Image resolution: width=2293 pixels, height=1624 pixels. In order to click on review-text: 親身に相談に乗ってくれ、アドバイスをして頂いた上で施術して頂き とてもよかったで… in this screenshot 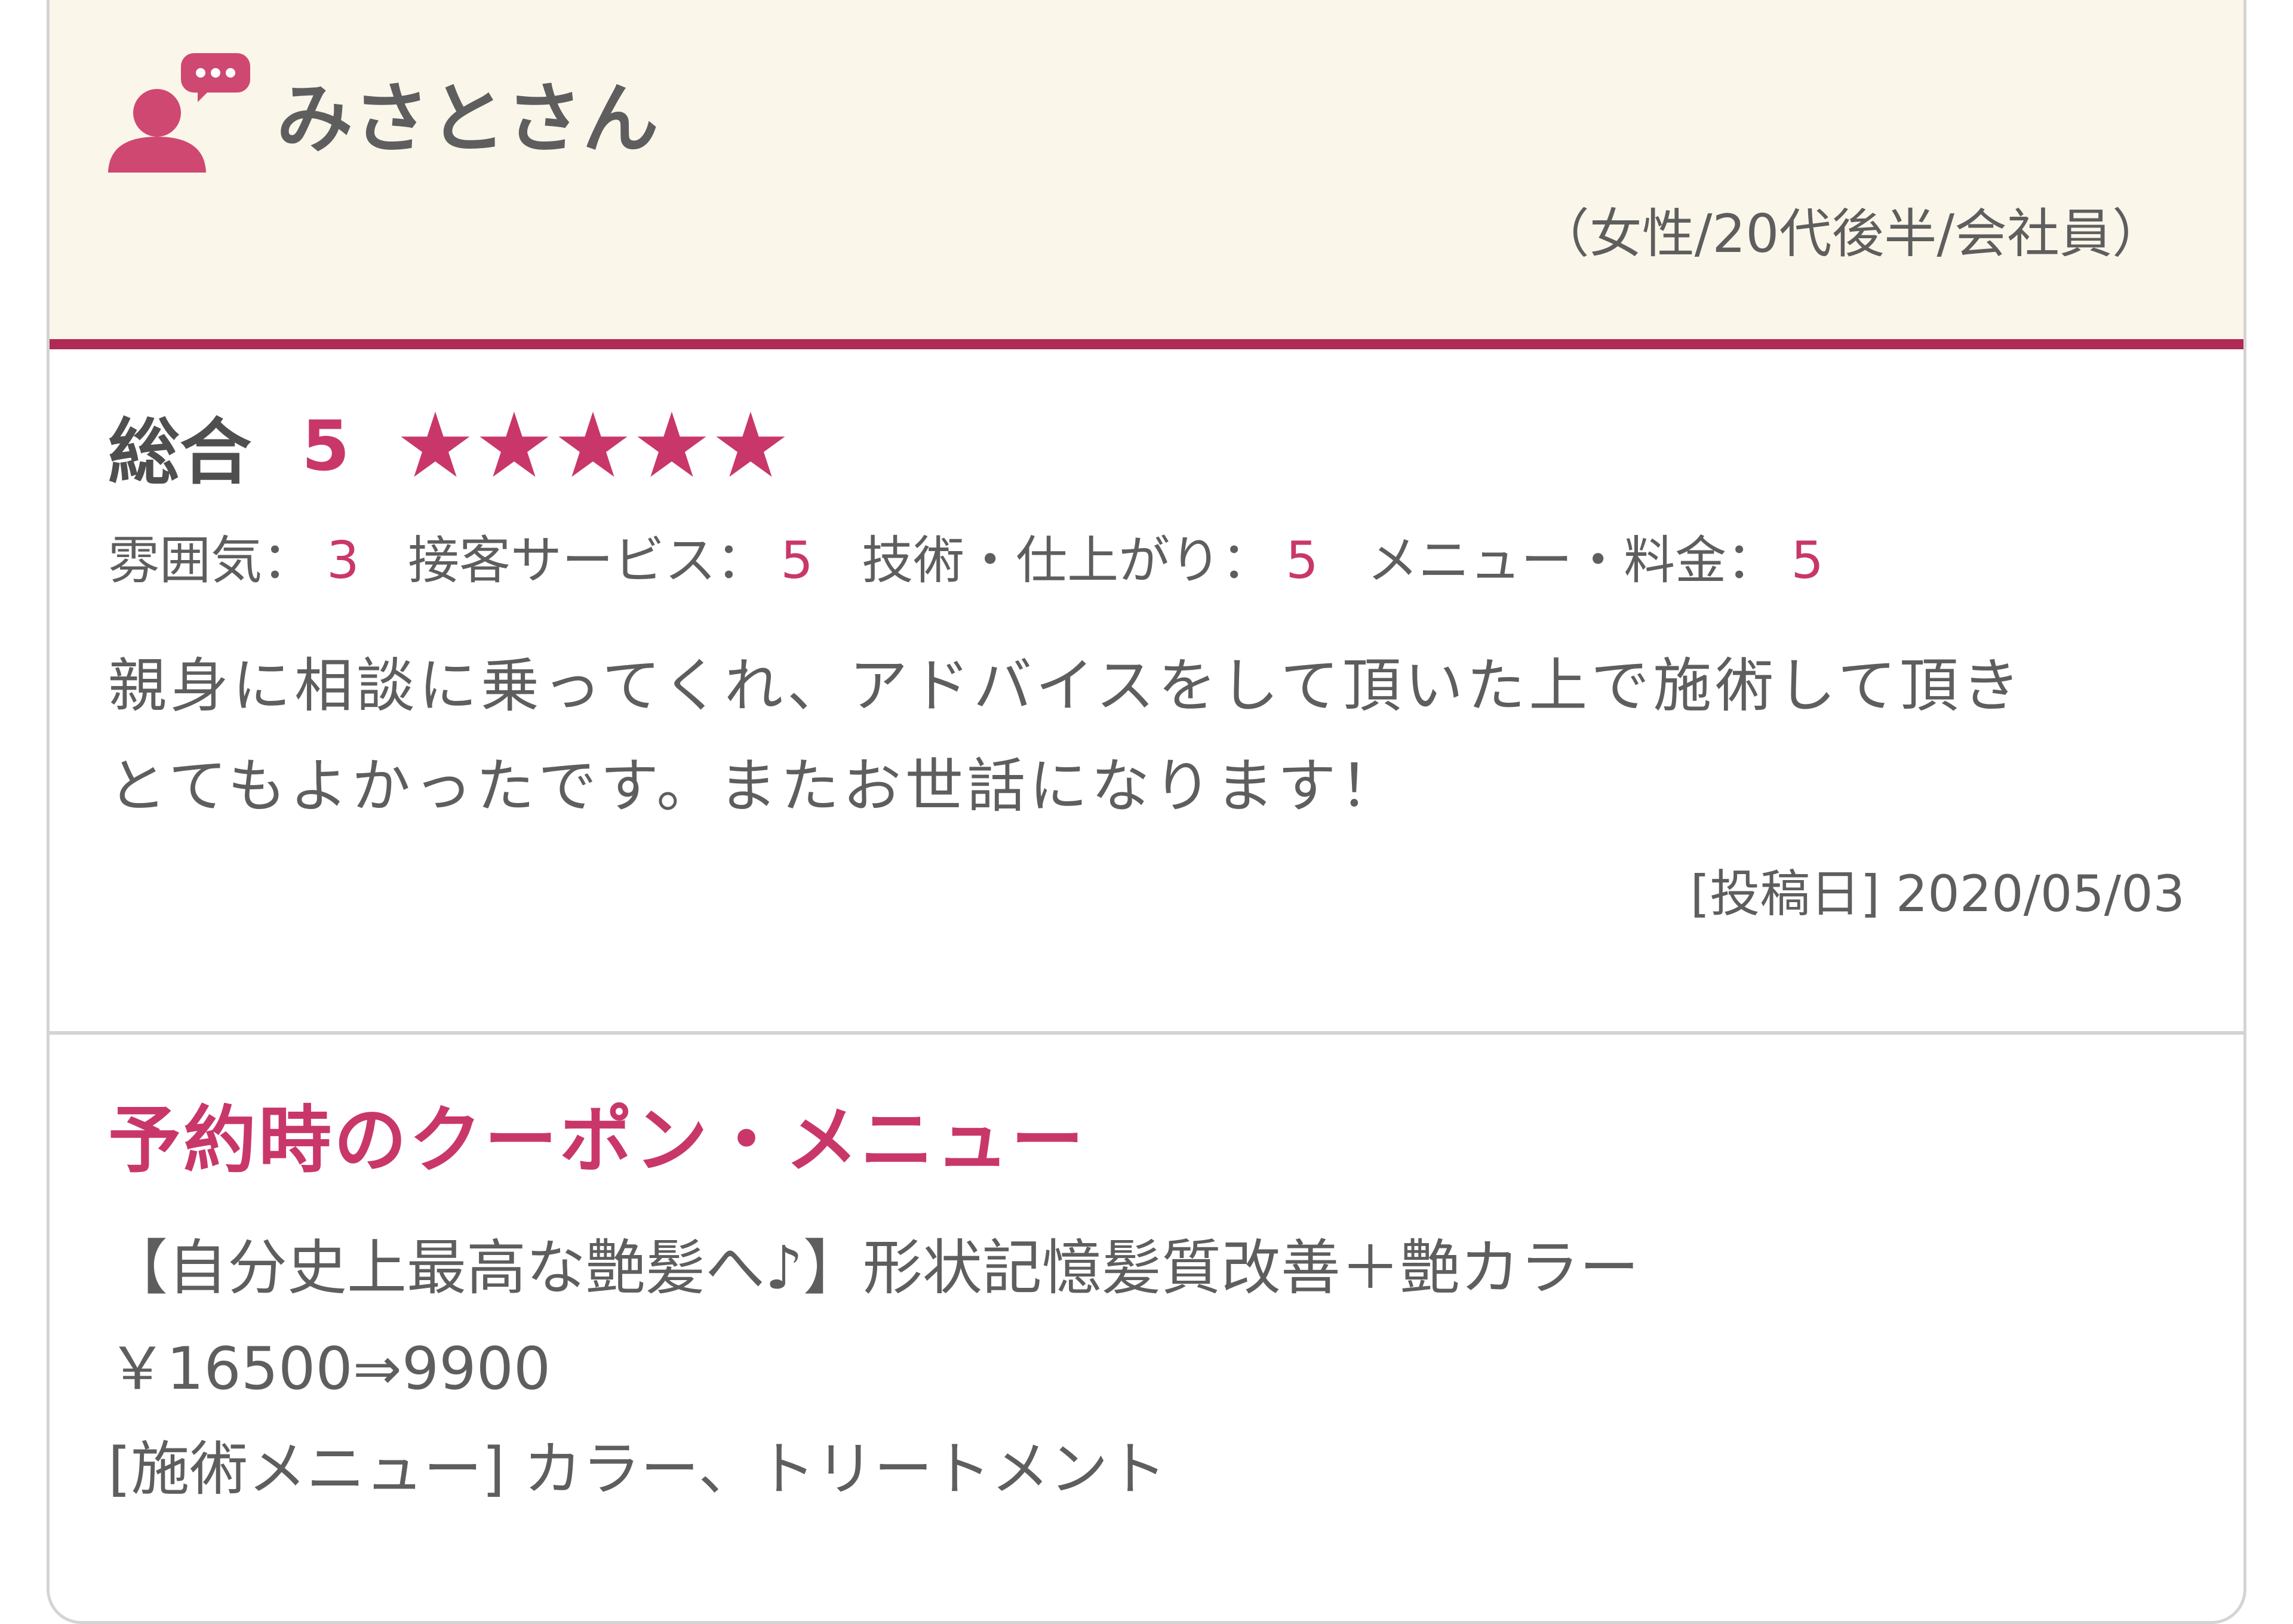, I will do `click(1138, 736)`.